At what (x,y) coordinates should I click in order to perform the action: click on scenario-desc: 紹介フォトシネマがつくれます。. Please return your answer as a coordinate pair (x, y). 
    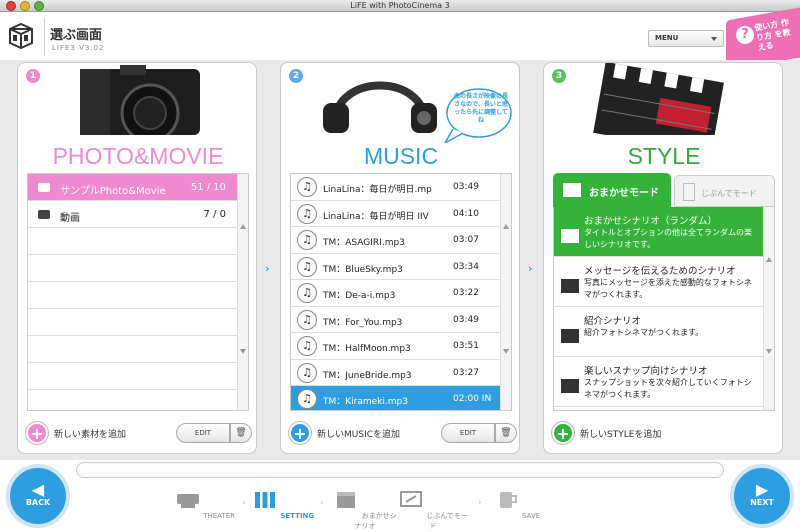
    Looking at the image, I should click on (644, 332).